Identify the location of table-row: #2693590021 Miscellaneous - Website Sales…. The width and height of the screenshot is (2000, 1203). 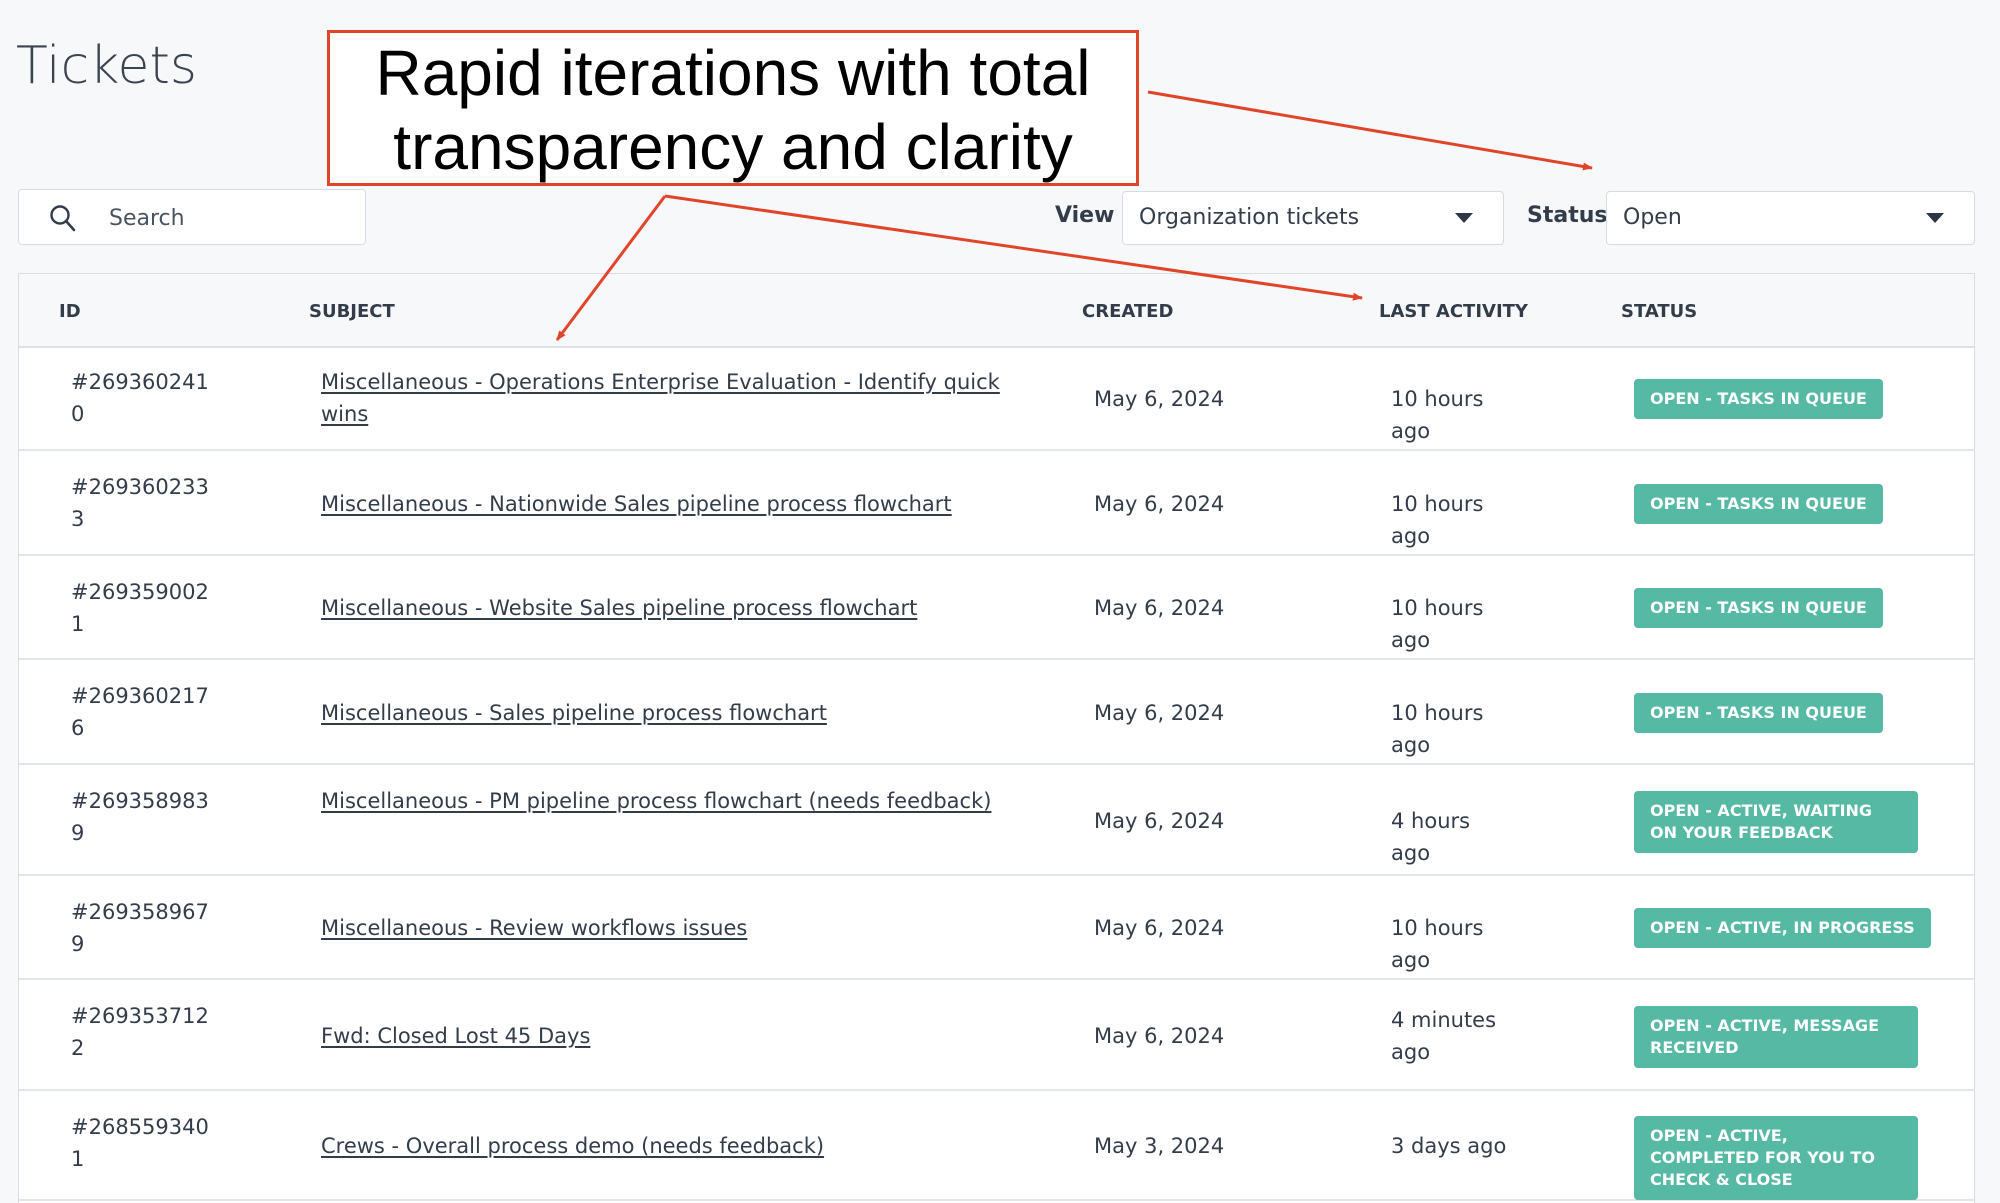
(996, 608).